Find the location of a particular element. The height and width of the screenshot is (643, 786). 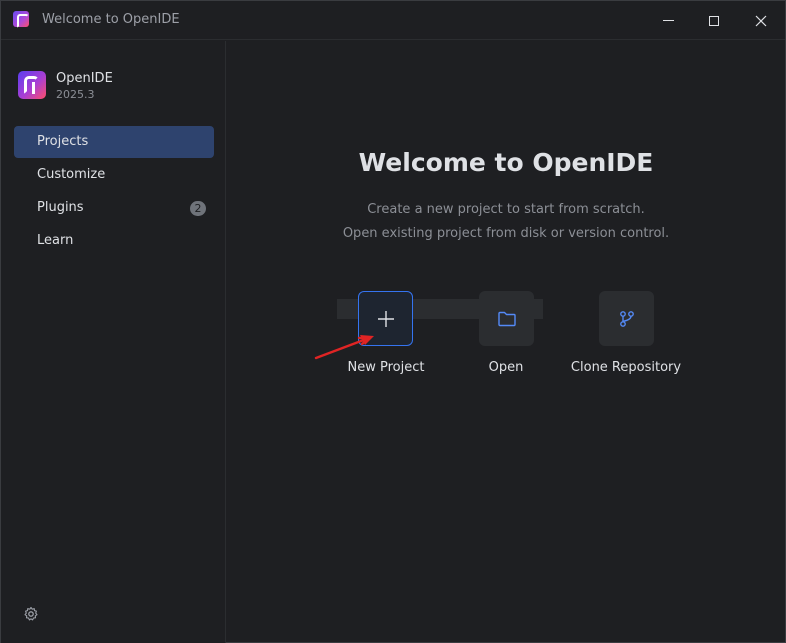

app-version: 2025.3 is located at coordinates (75, 94).